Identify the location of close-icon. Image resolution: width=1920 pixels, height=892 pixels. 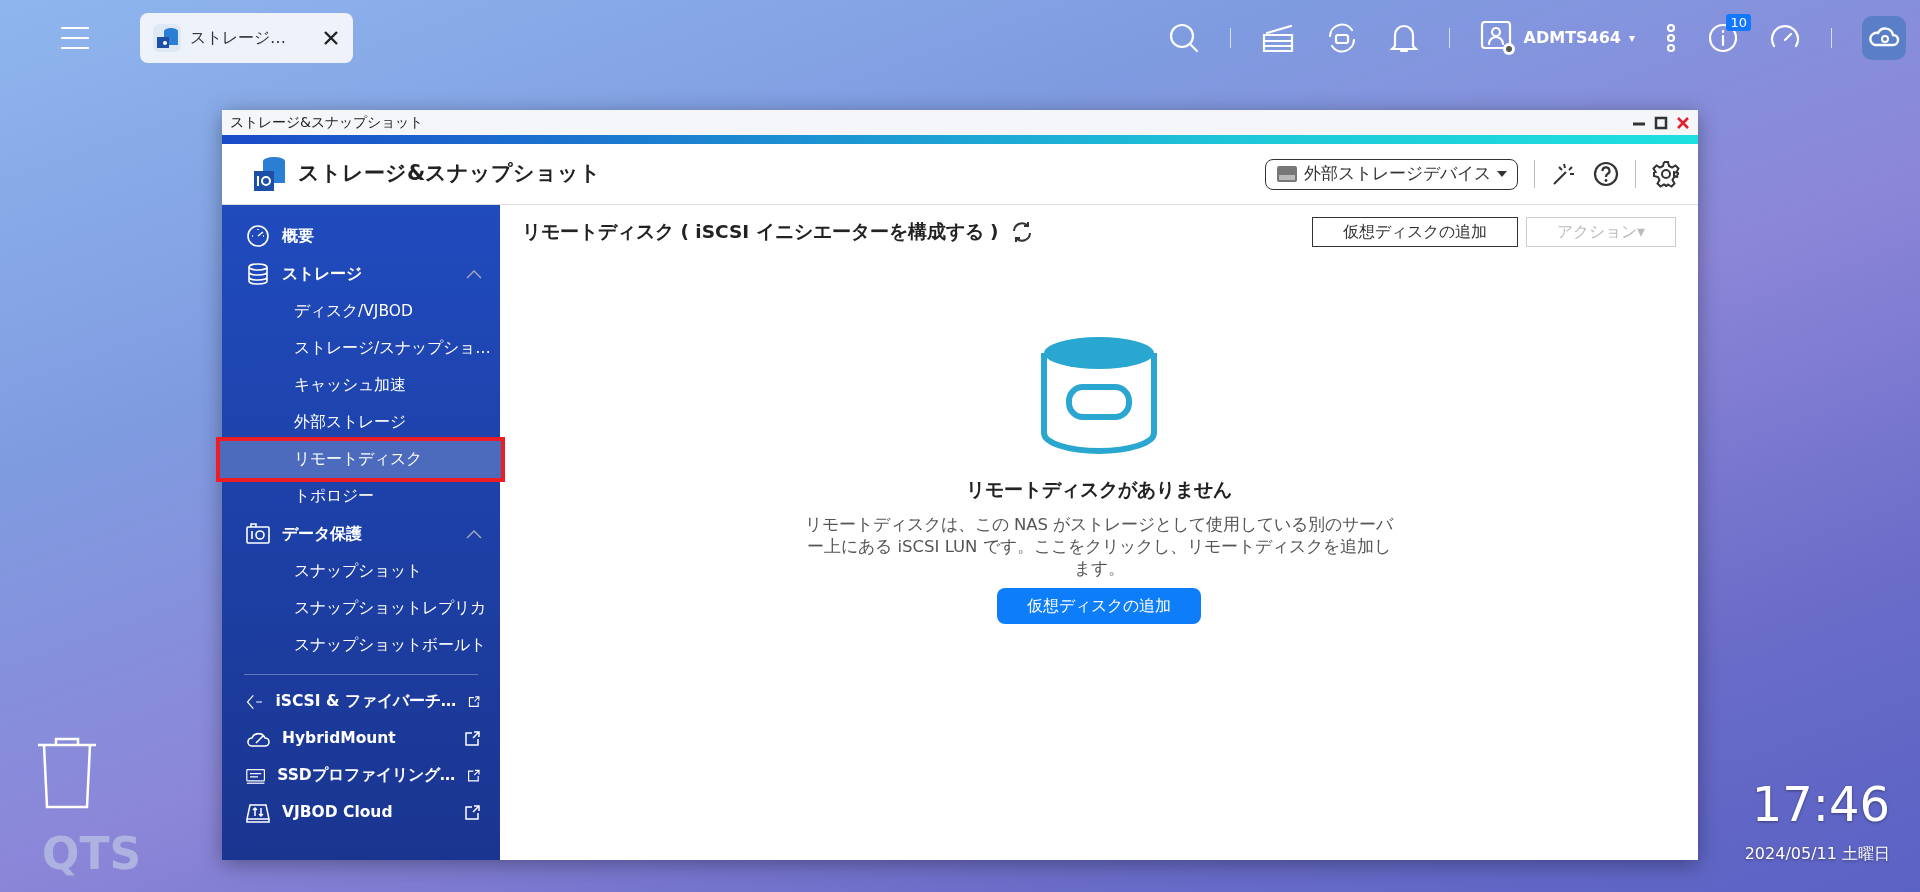
(331, 37).